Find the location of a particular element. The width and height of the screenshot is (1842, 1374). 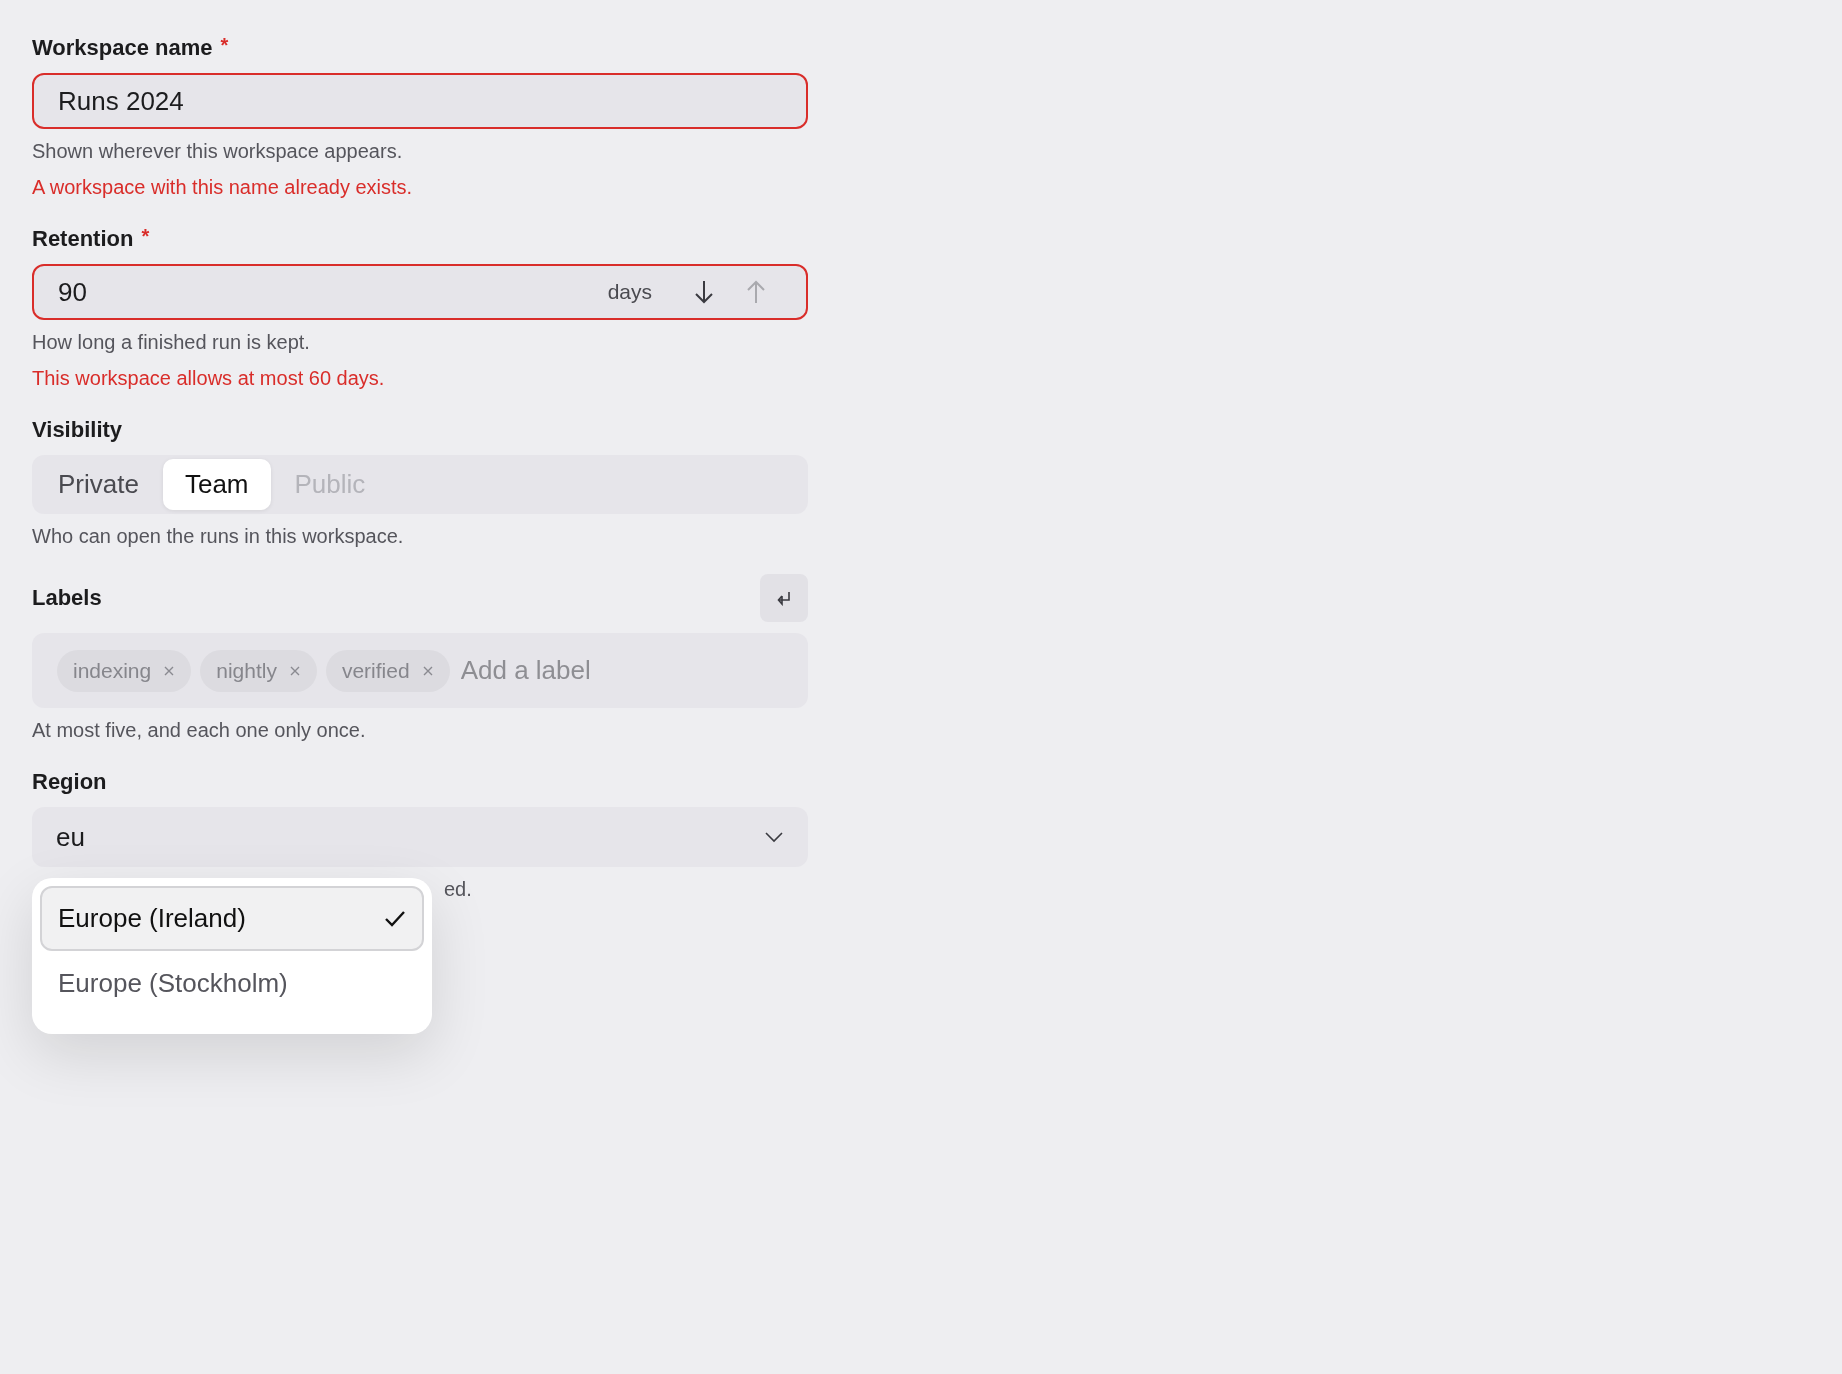

menu-option: Europe (Stockholm) is located at coordinates (232, 983).